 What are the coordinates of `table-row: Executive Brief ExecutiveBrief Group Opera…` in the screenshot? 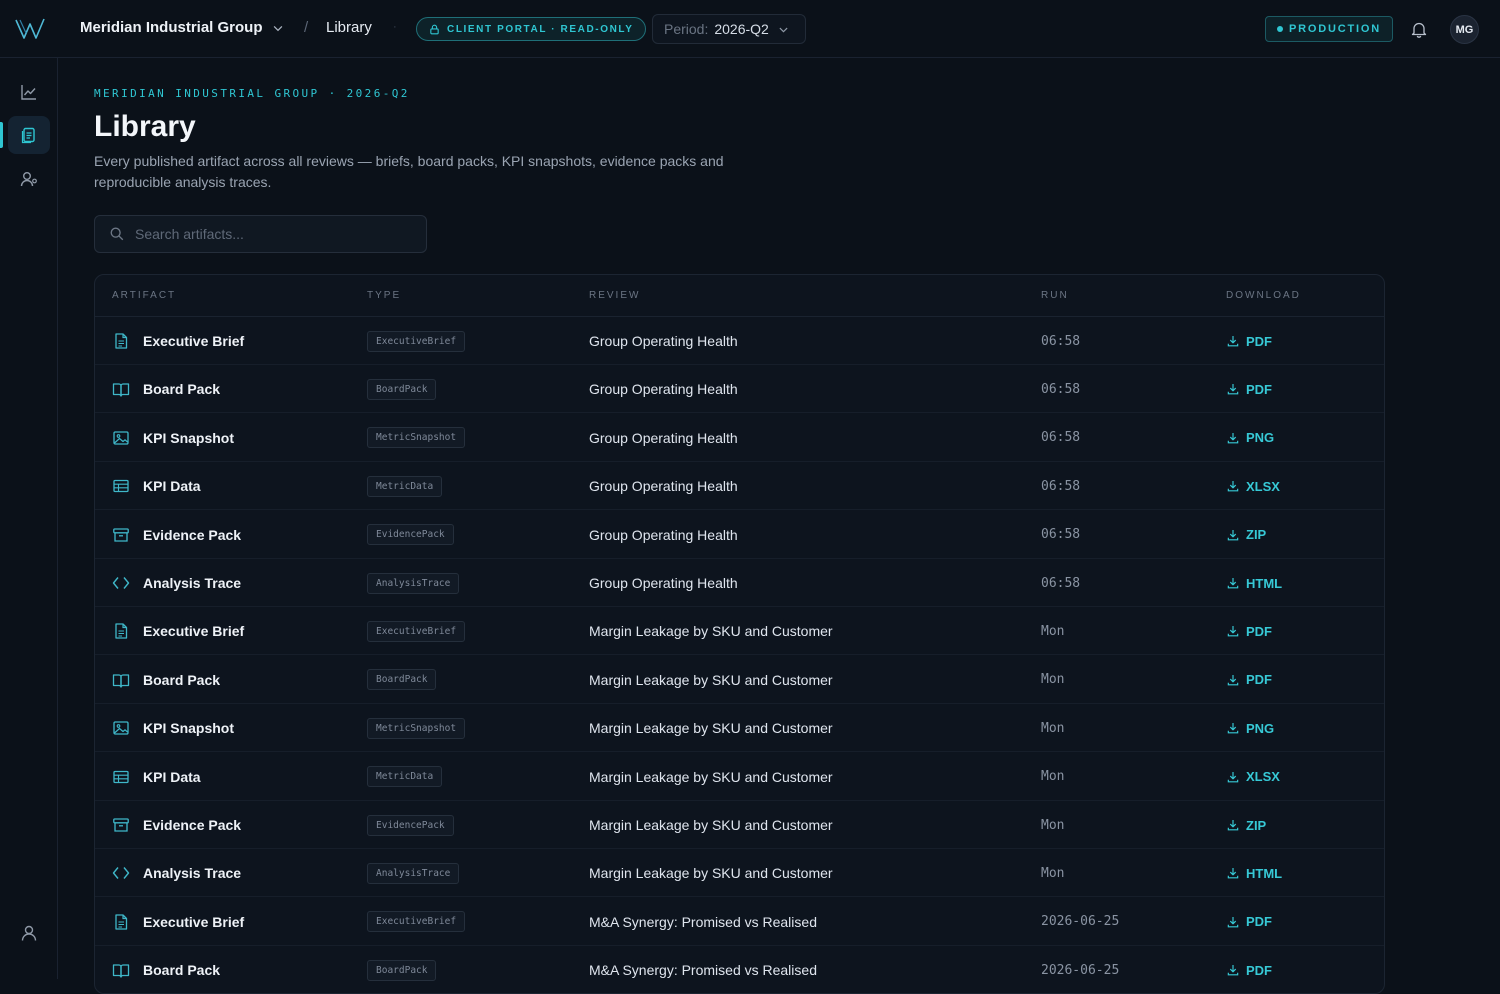 It's located at (739, 341).